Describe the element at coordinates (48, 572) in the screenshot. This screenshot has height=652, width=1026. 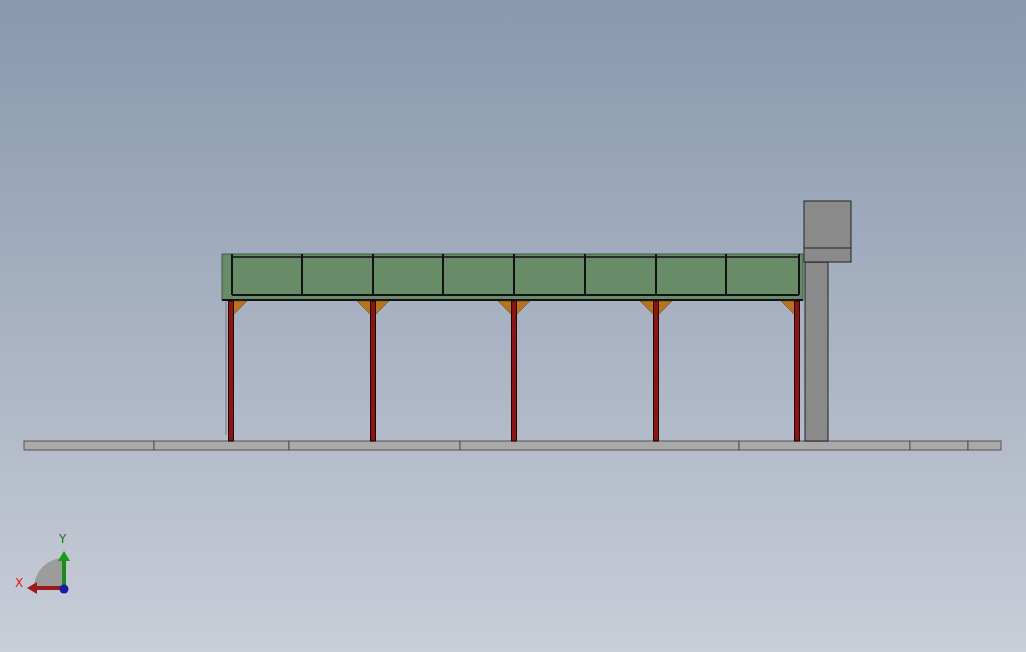
I see `triad-icon` at that location.